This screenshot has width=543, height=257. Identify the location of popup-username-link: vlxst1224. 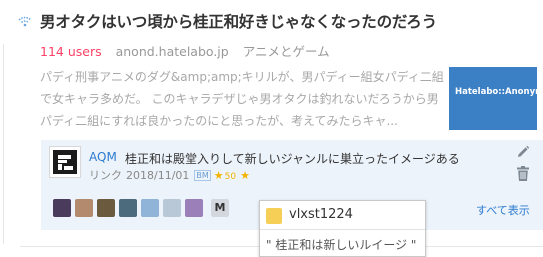
(321, 214).